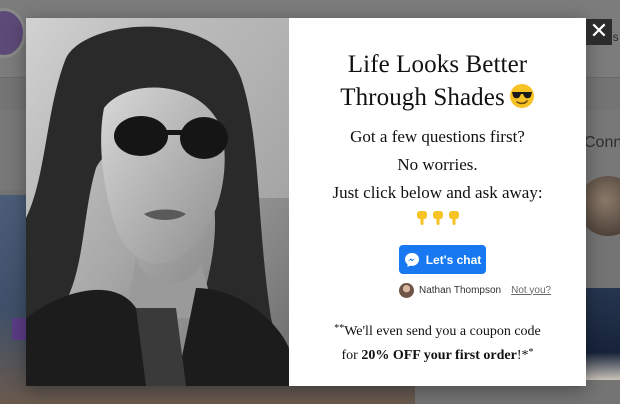  What do you see at coordinates (460, 290) in the screenshot?
I see `user-name: Nathan Thompson` at bounding box center [460, 290].